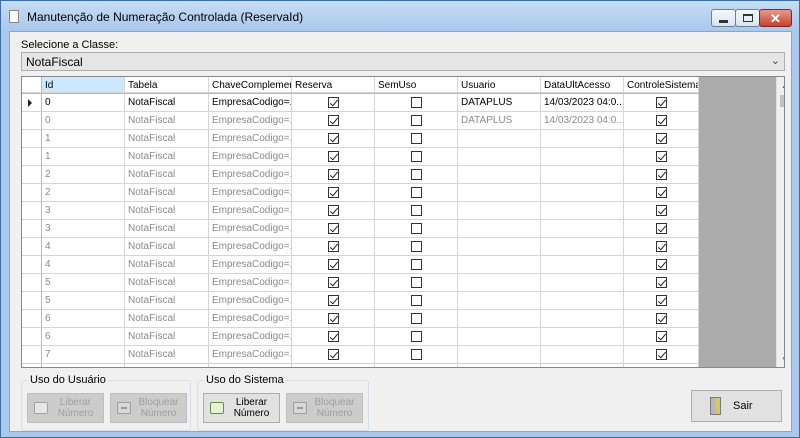 This screenshot has height=438, width=800. I want to click on cell-usuario: DATAPLUS, so click(499, 121).